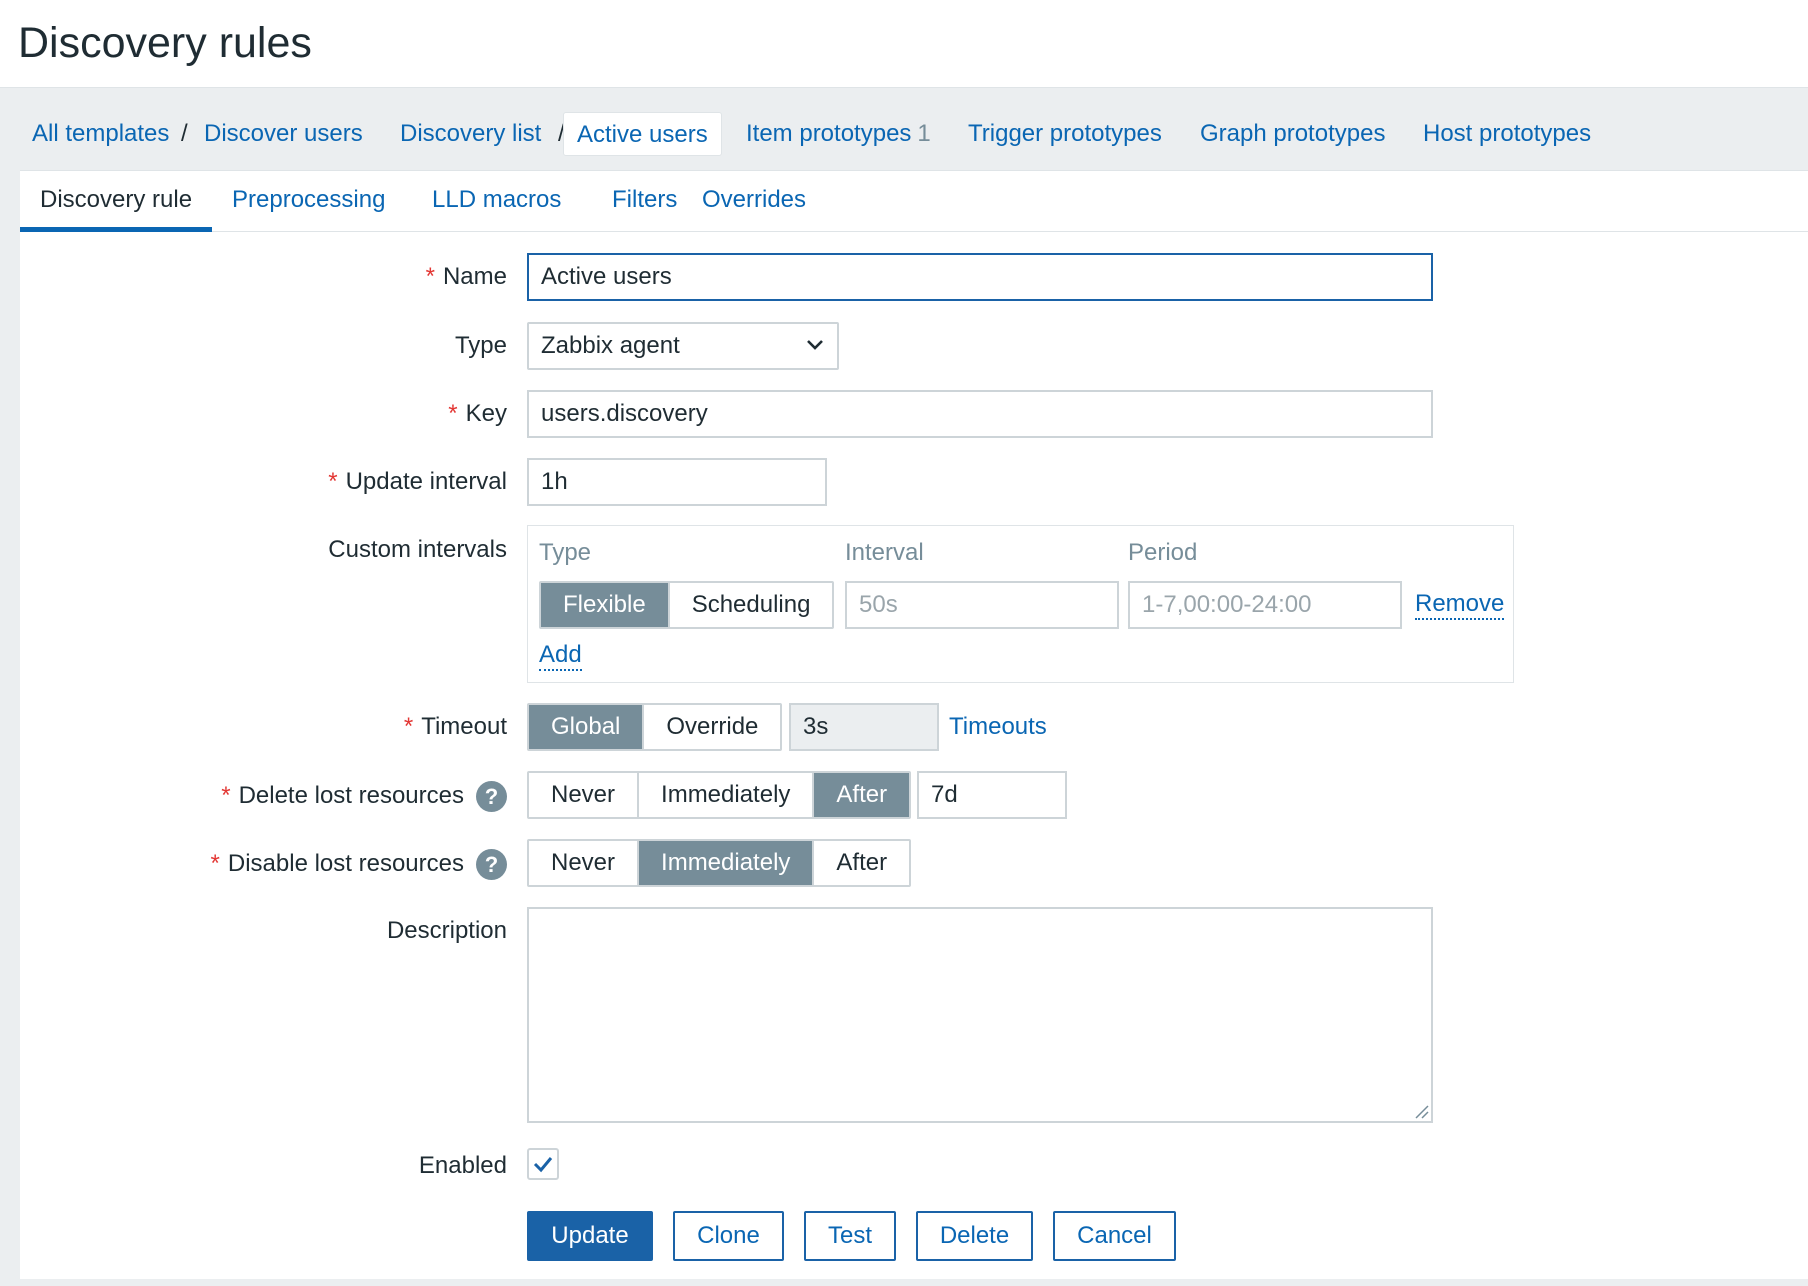 Image resolution: width=1808 pixels, height=1286 pixels. I want to click on key-label: * Key, so click(477, 413).